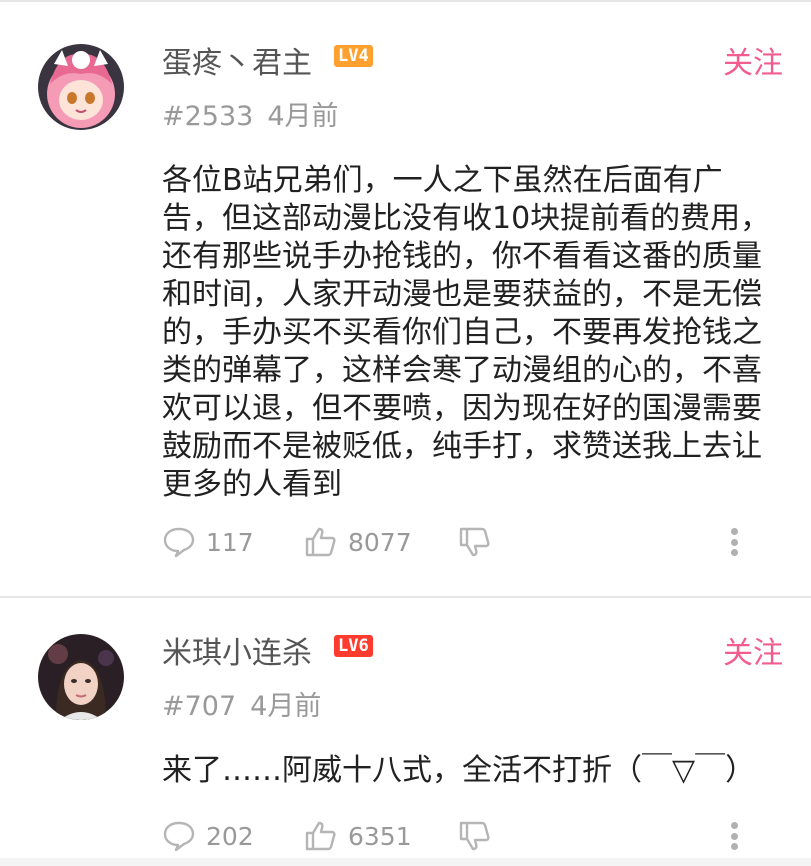 The height and width of the screenshot is (866, 811). Describe the element at coordinates (405, 862) in the screenshot. I see `bottom-strip` at that location.